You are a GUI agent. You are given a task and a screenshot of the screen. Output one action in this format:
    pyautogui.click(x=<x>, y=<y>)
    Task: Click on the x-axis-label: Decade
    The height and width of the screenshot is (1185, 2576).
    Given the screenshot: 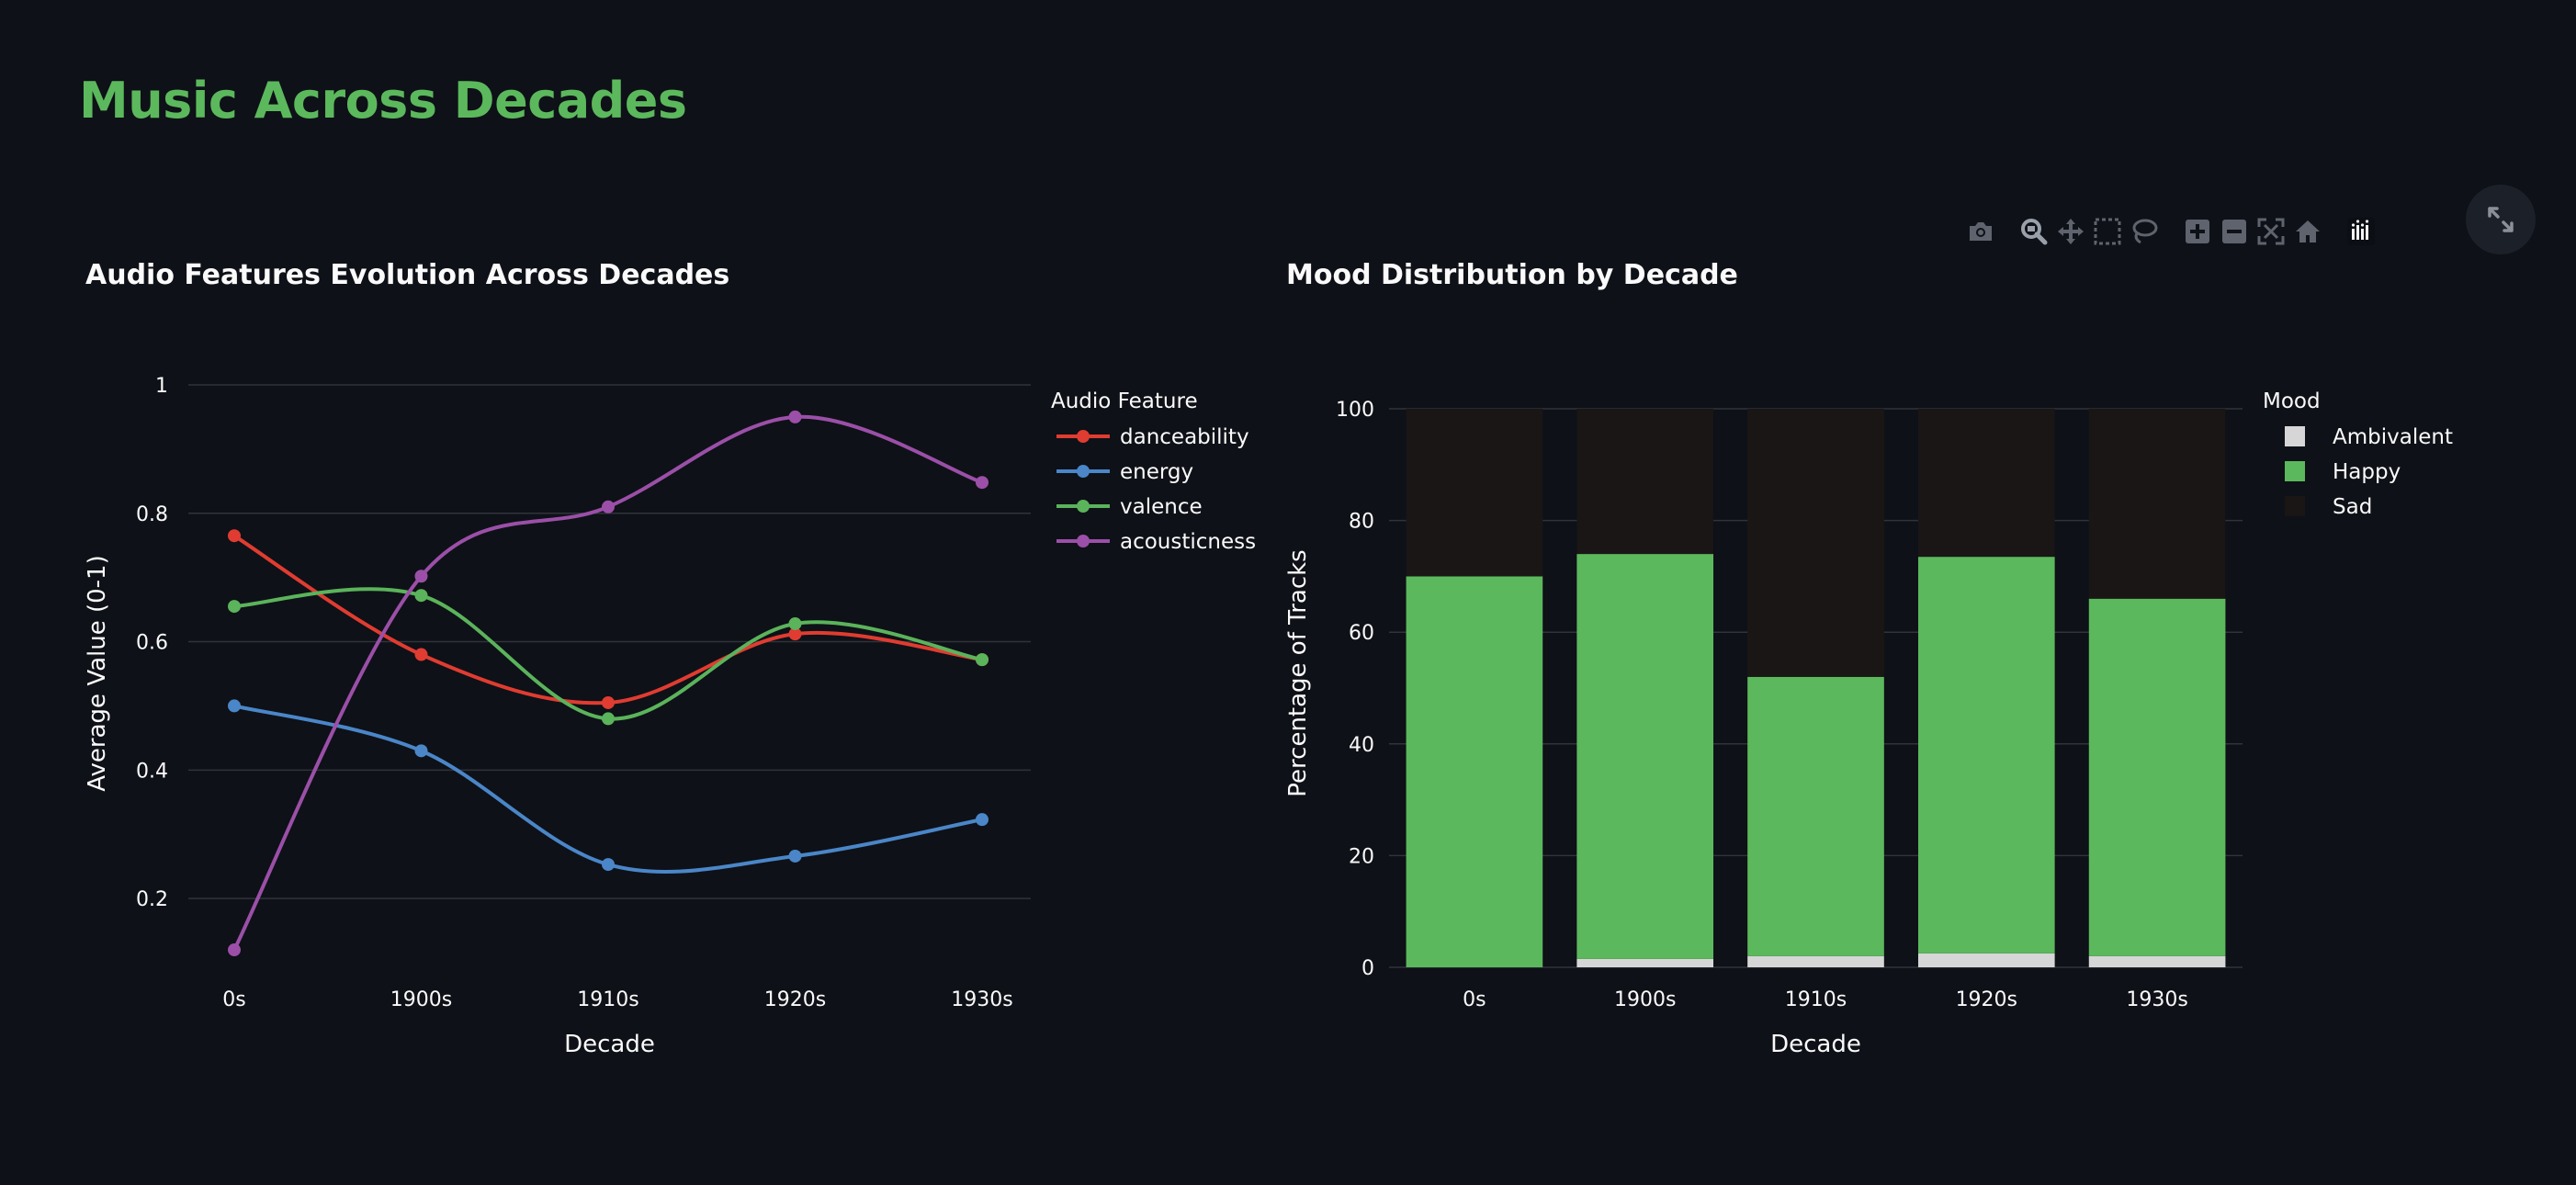 What is the action you would take?
    pyautogui.click(x=1815, y=1044)
    